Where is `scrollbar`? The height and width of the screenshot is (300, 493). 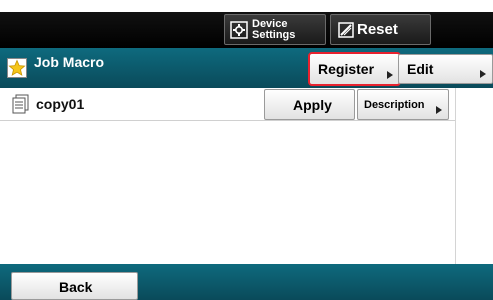
scrollbar is located at coordinates (474, 176).